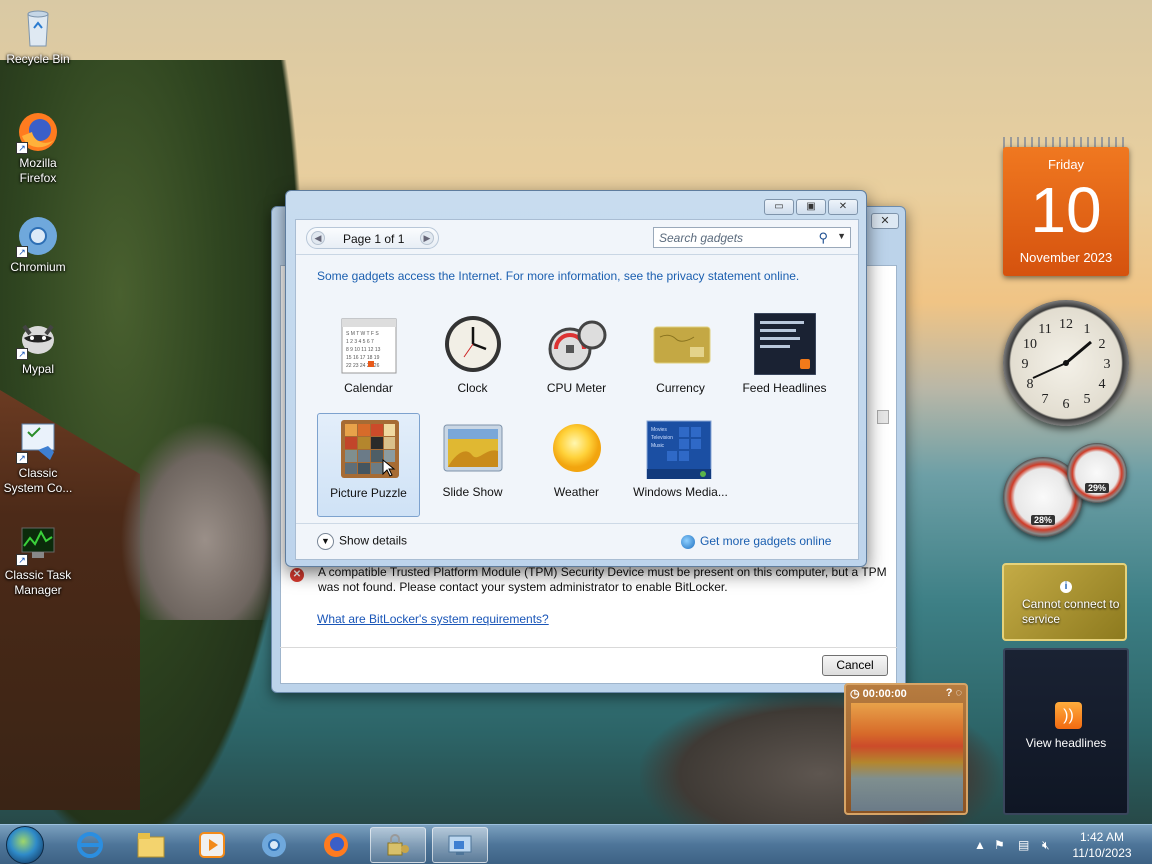  What do you see at coordinates (1046, 845) in the screenshot?
I see `volume-muted-icon: 🔇︎` at bounding box center [1046, 845].